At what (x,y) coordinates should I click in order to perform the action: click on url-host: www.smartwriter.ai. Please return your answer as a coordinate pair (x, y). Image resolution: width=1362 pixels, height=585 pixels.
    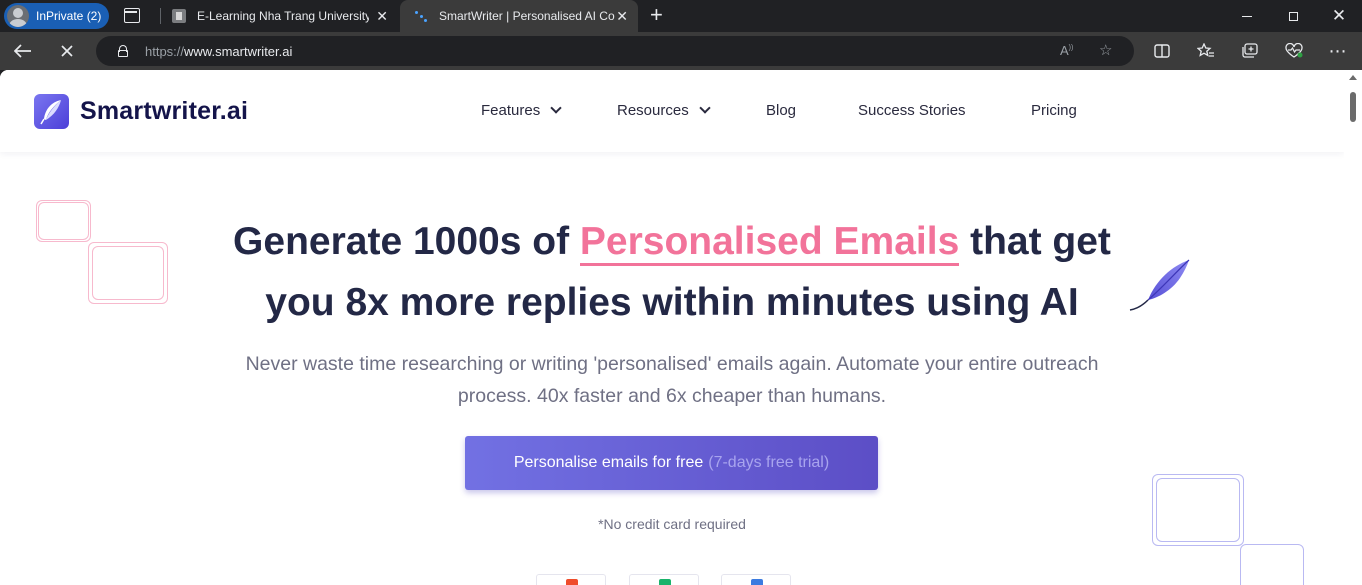
    Looking at the image, I should click on (238, 51).